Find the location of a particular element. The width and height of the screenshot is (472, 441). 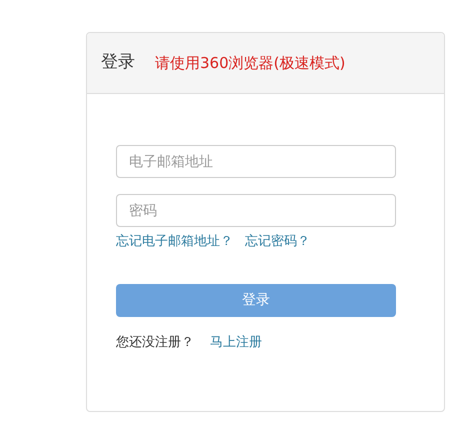

forgot-link: 忘记电子邮箱地址？ is located at coordinates (174, 242).